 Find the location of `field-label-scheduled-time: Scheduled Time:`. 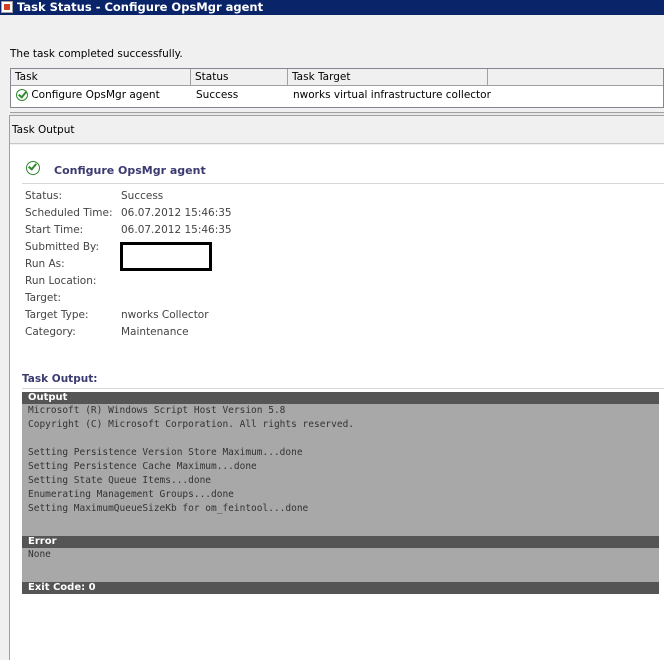

field-label-scheduled-time: Scheduled Time: is located at coordinates (69, 213).